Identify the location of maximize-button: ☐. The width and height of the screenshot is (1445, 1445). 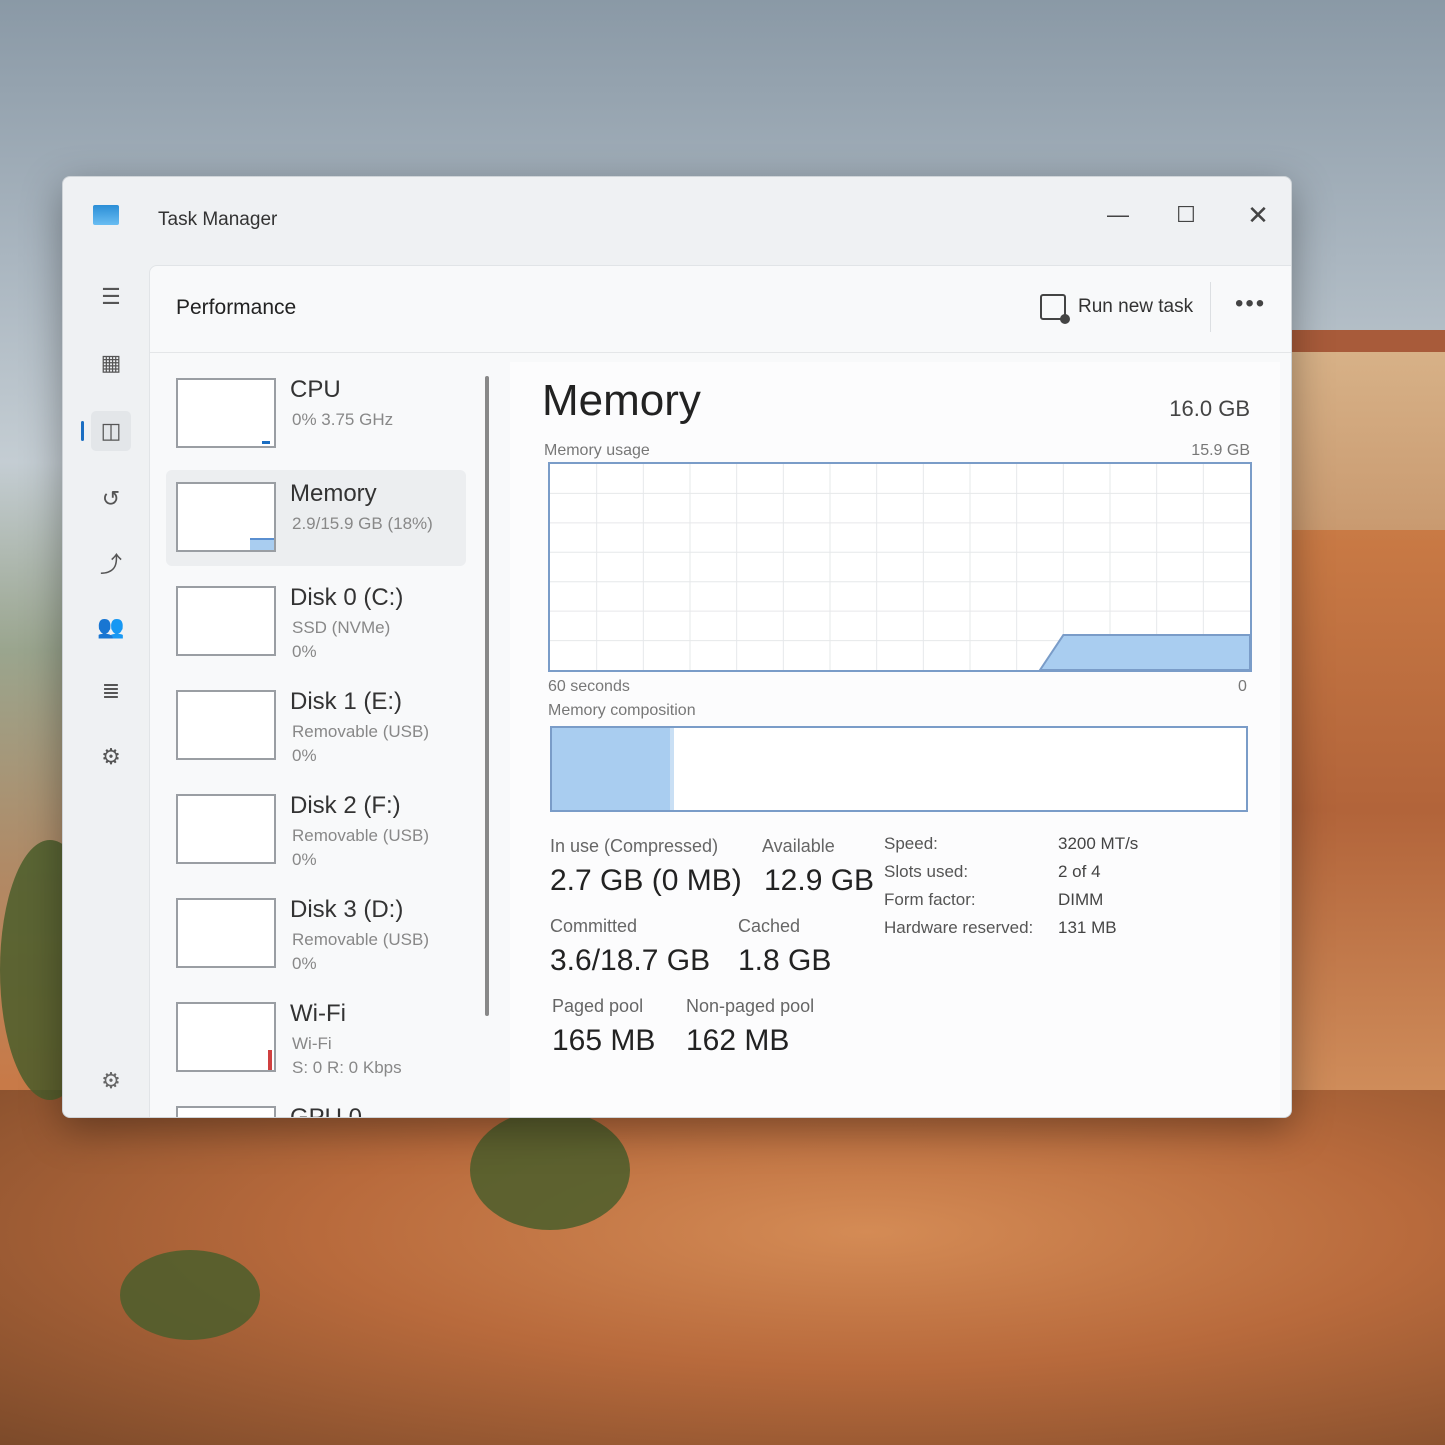
(1186, 215).